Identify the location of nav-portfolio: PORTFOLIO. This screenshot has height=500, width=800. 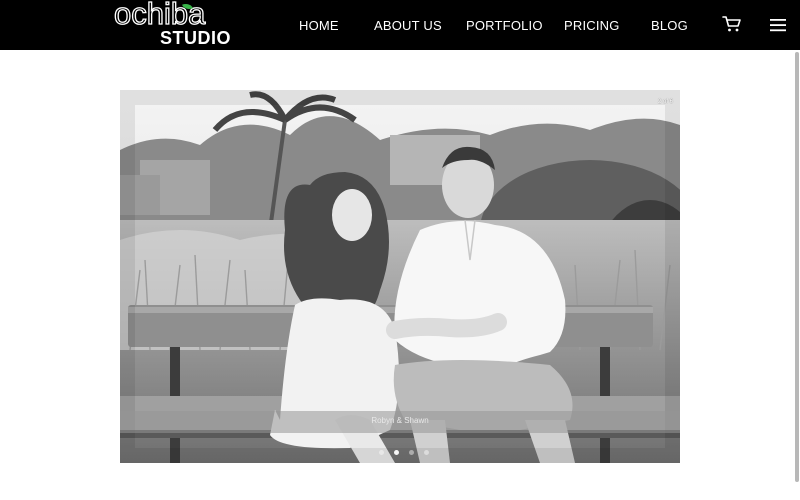
(504, 26).